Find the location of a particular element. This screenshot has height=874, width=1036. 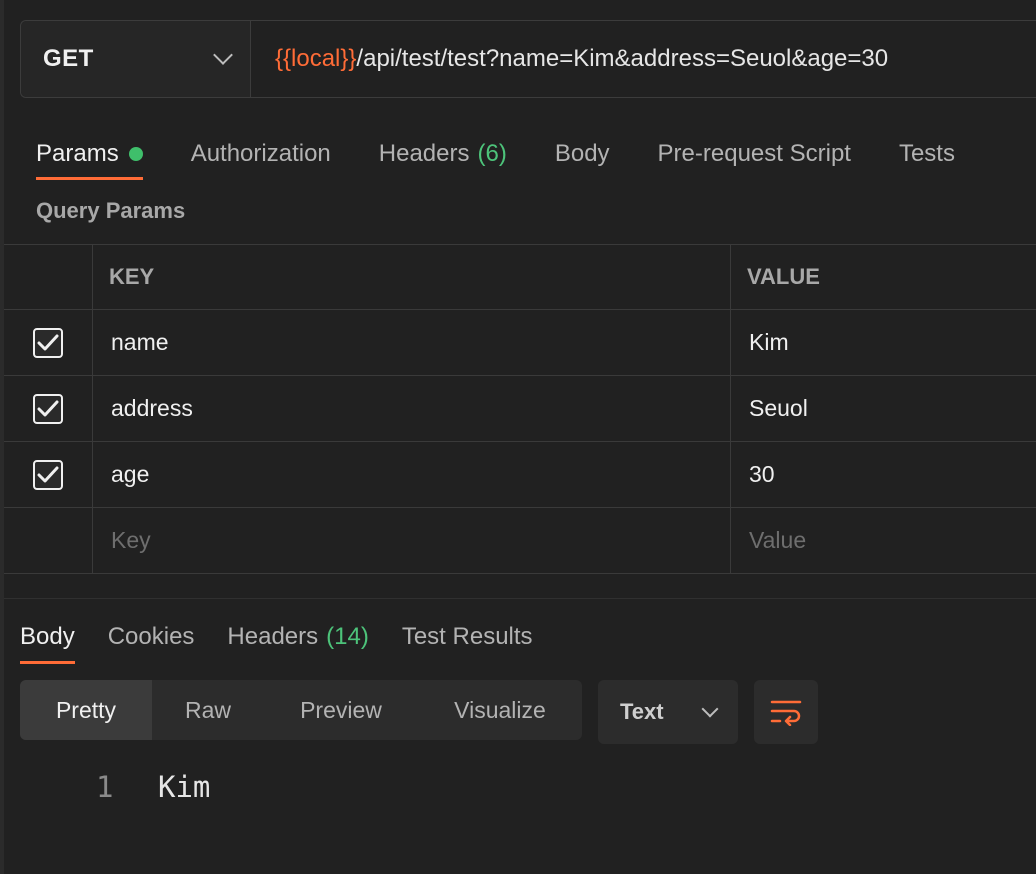

response-body-editor: 1 Kim is located at coordinates (153, 787).